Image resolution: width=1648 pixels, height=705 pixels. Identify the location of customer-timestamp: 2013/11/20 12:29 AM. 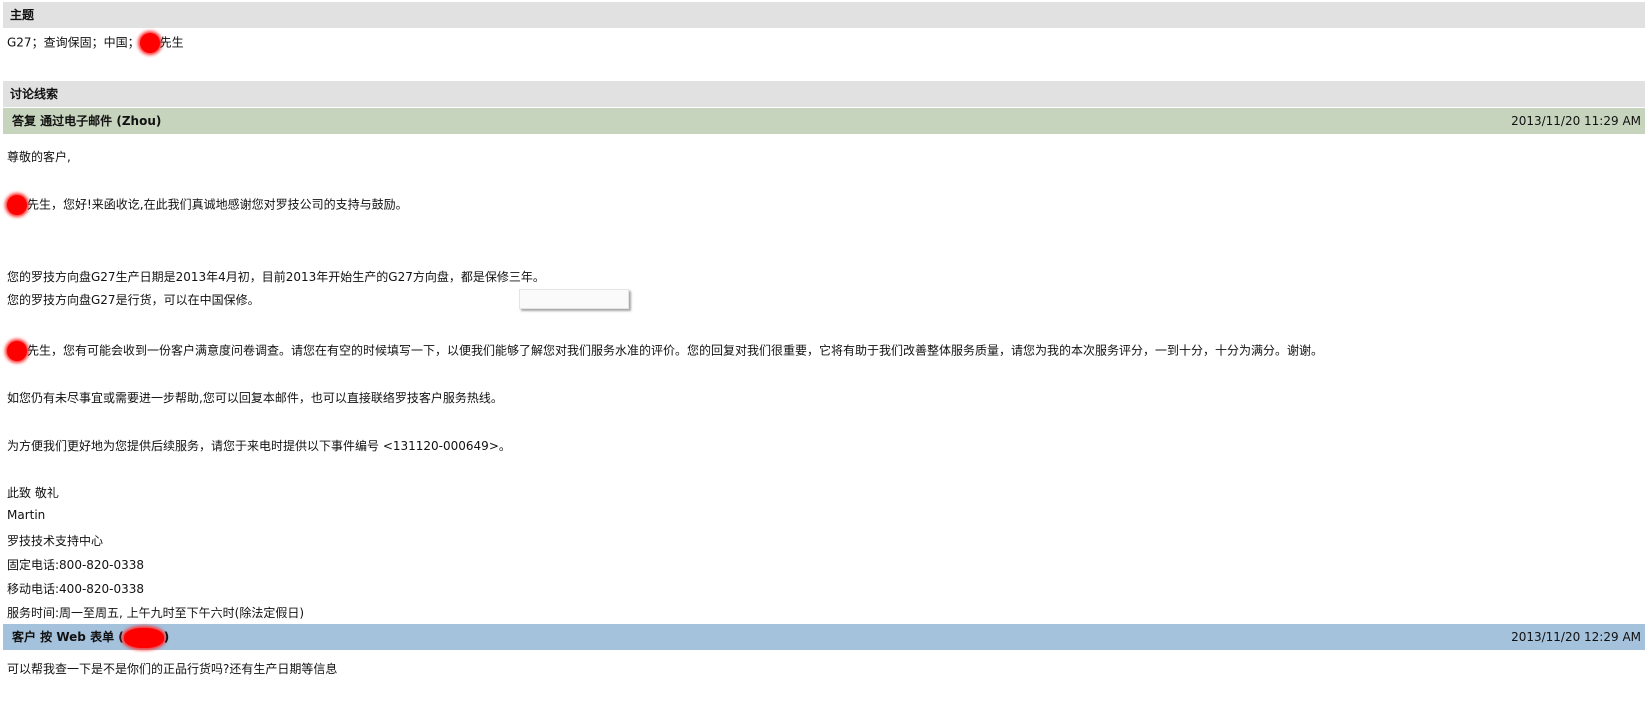
(1576, 637).